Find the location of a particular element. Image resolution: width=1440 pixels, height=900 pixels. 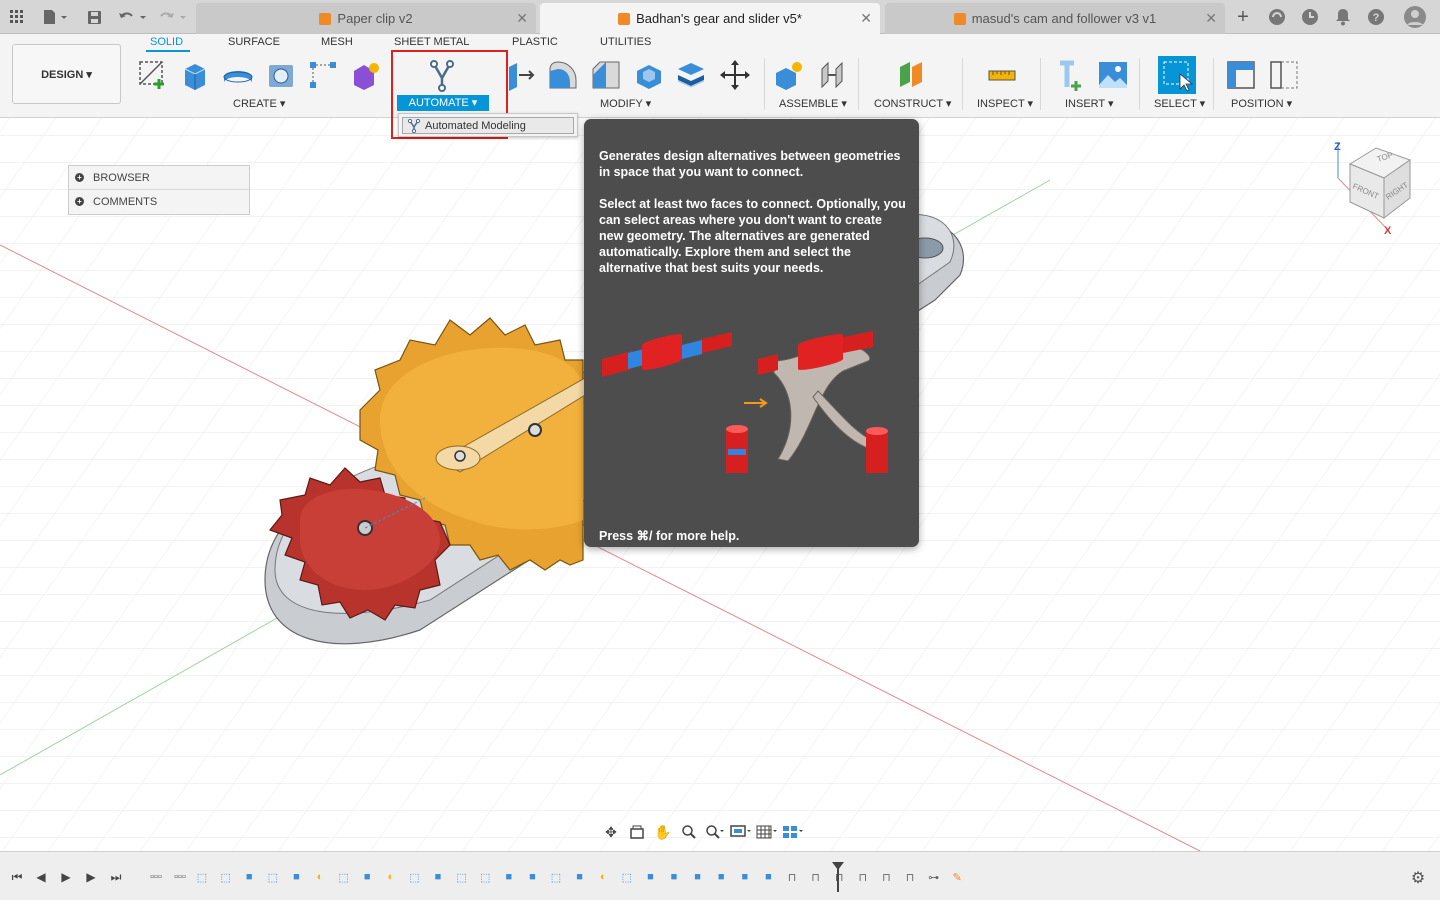

go-to-end-icon: ⏭ is located at coordinates (116, 877).